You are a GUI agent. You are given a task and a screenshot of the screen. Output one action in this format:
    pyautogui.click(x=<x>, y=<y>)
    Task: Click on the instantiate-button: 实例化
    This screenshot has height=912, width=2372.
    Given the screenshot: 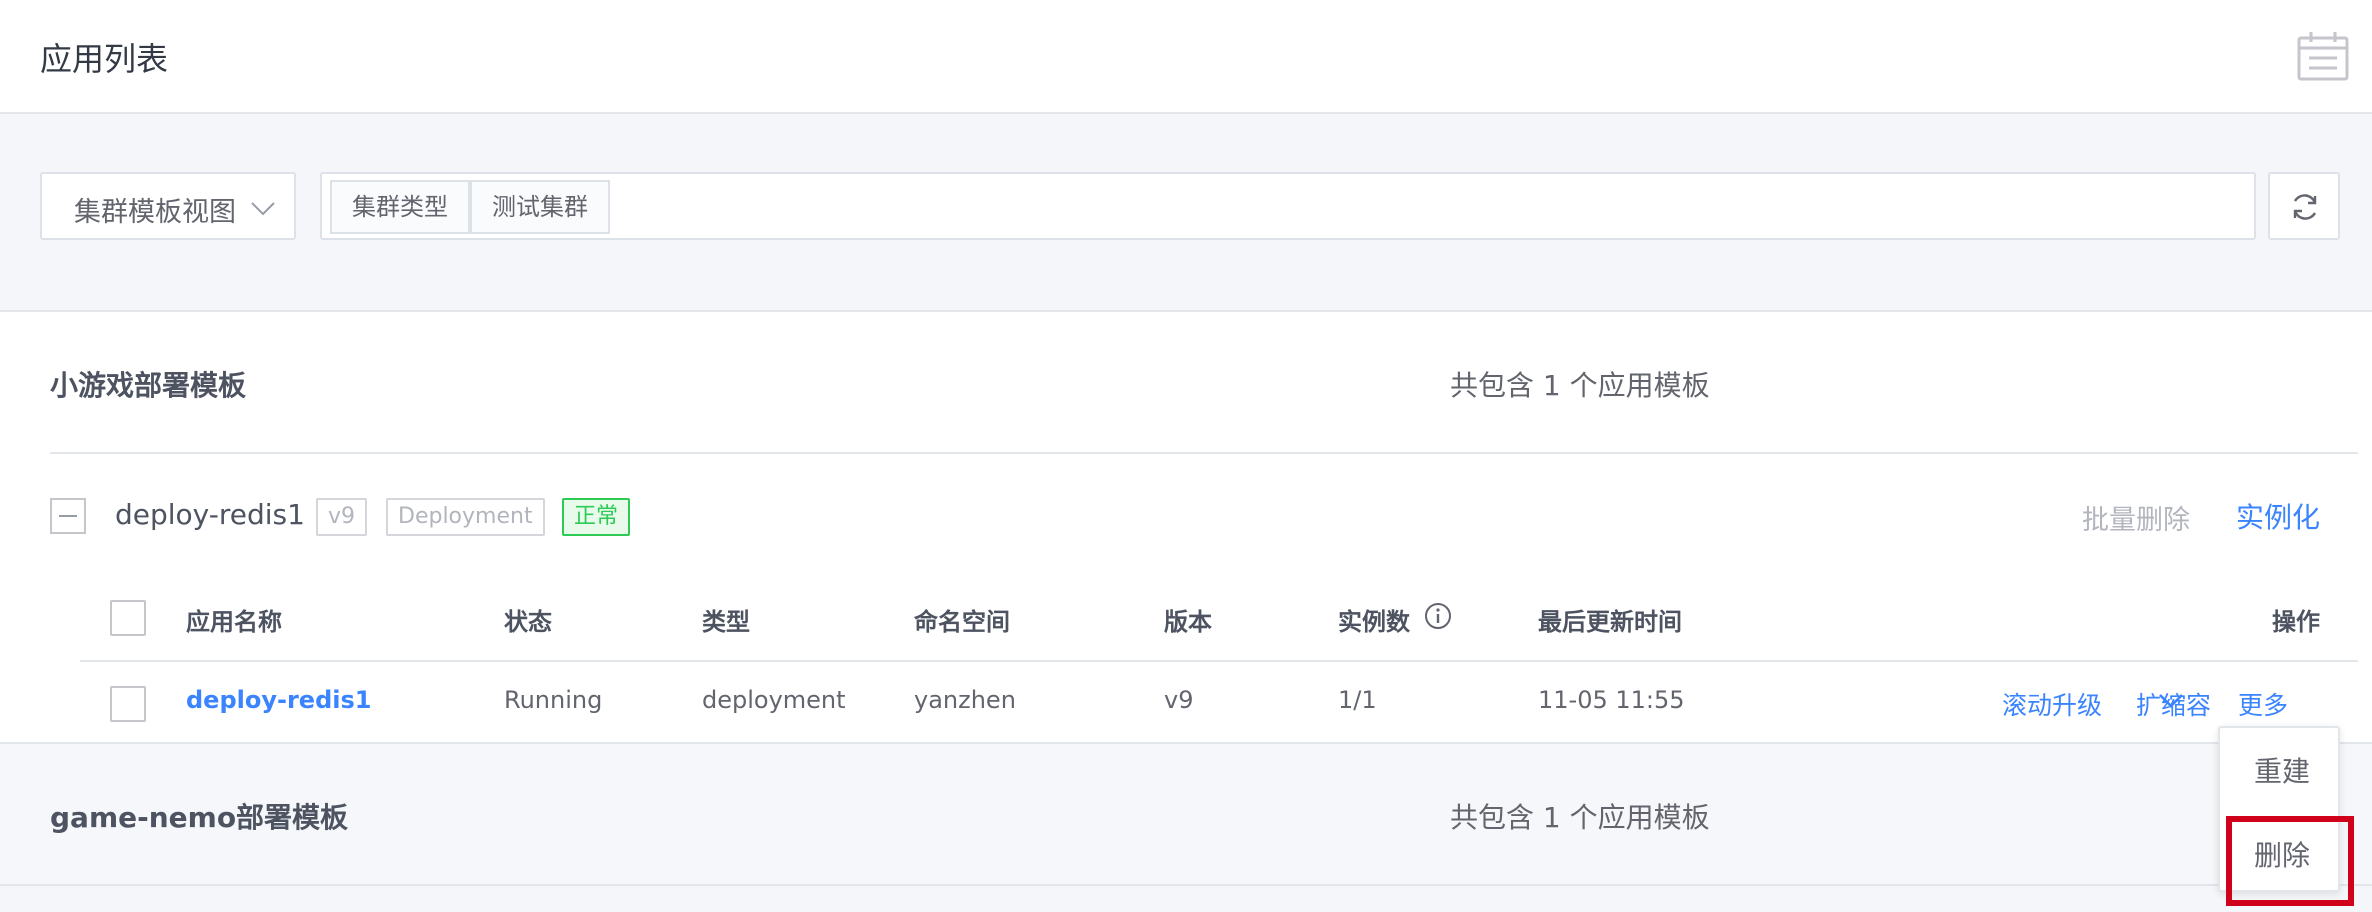 What is the action you would take?
    pyautogui.click(x=2278, y=516)
    